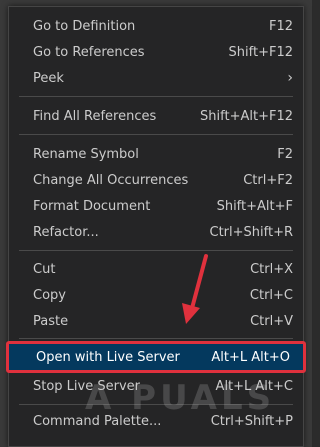 Image resolution: width=320 pixels, height=447 pixels. What do you see at coordinates (95, 116) in the screenshot?
I see `menu-item-label: Find All References` at bounding box center [95, 116].